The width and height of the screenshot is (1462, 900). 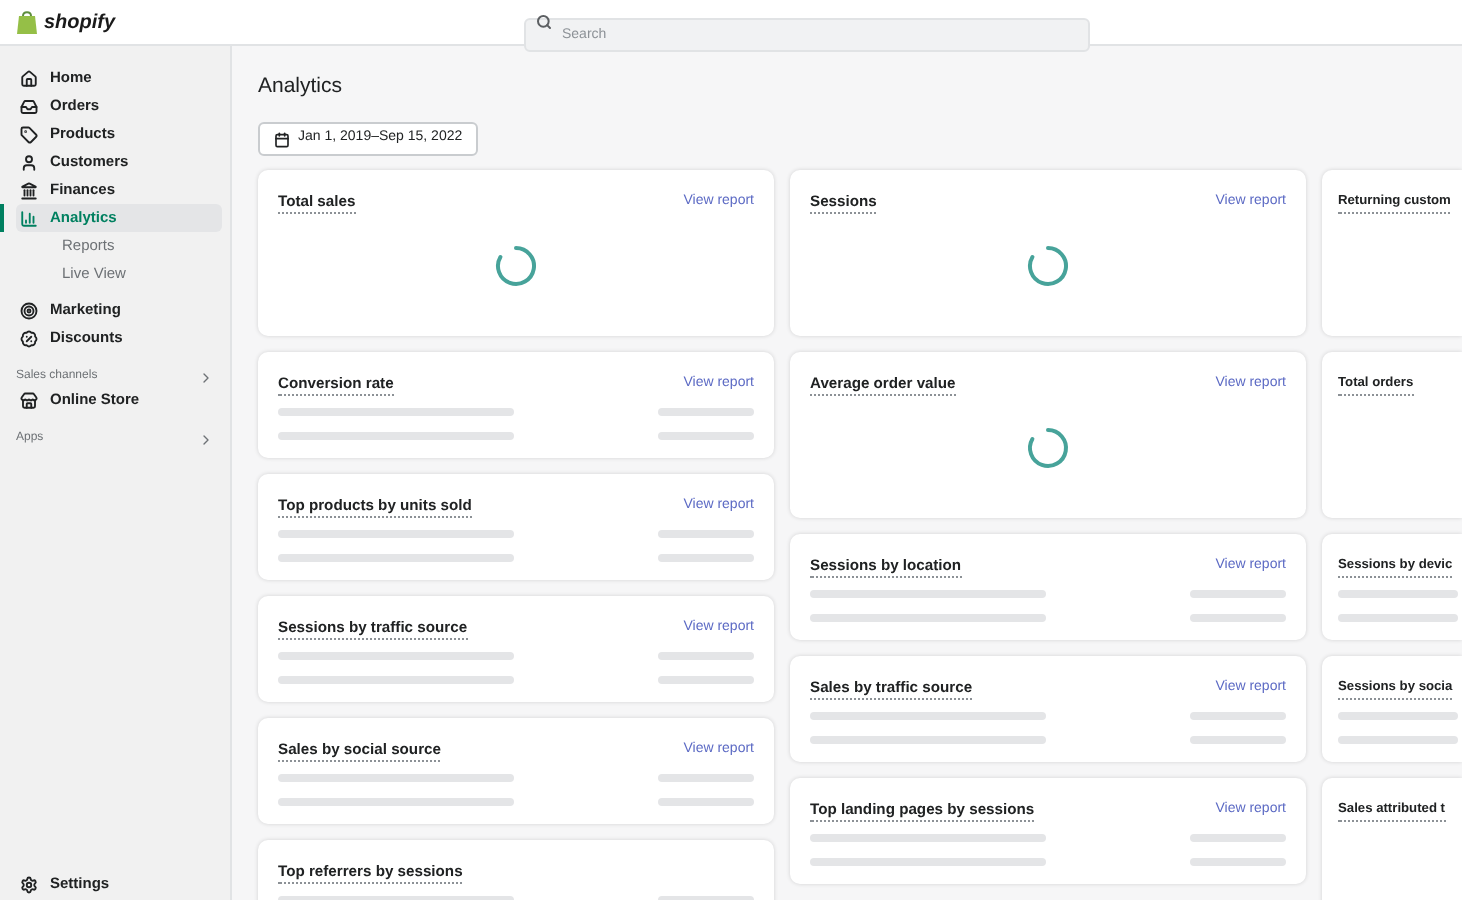 What do you see at coordinates (29, 218) in the screenshot?
I see `bar-chart-icon` at bounding box center [29, 218].